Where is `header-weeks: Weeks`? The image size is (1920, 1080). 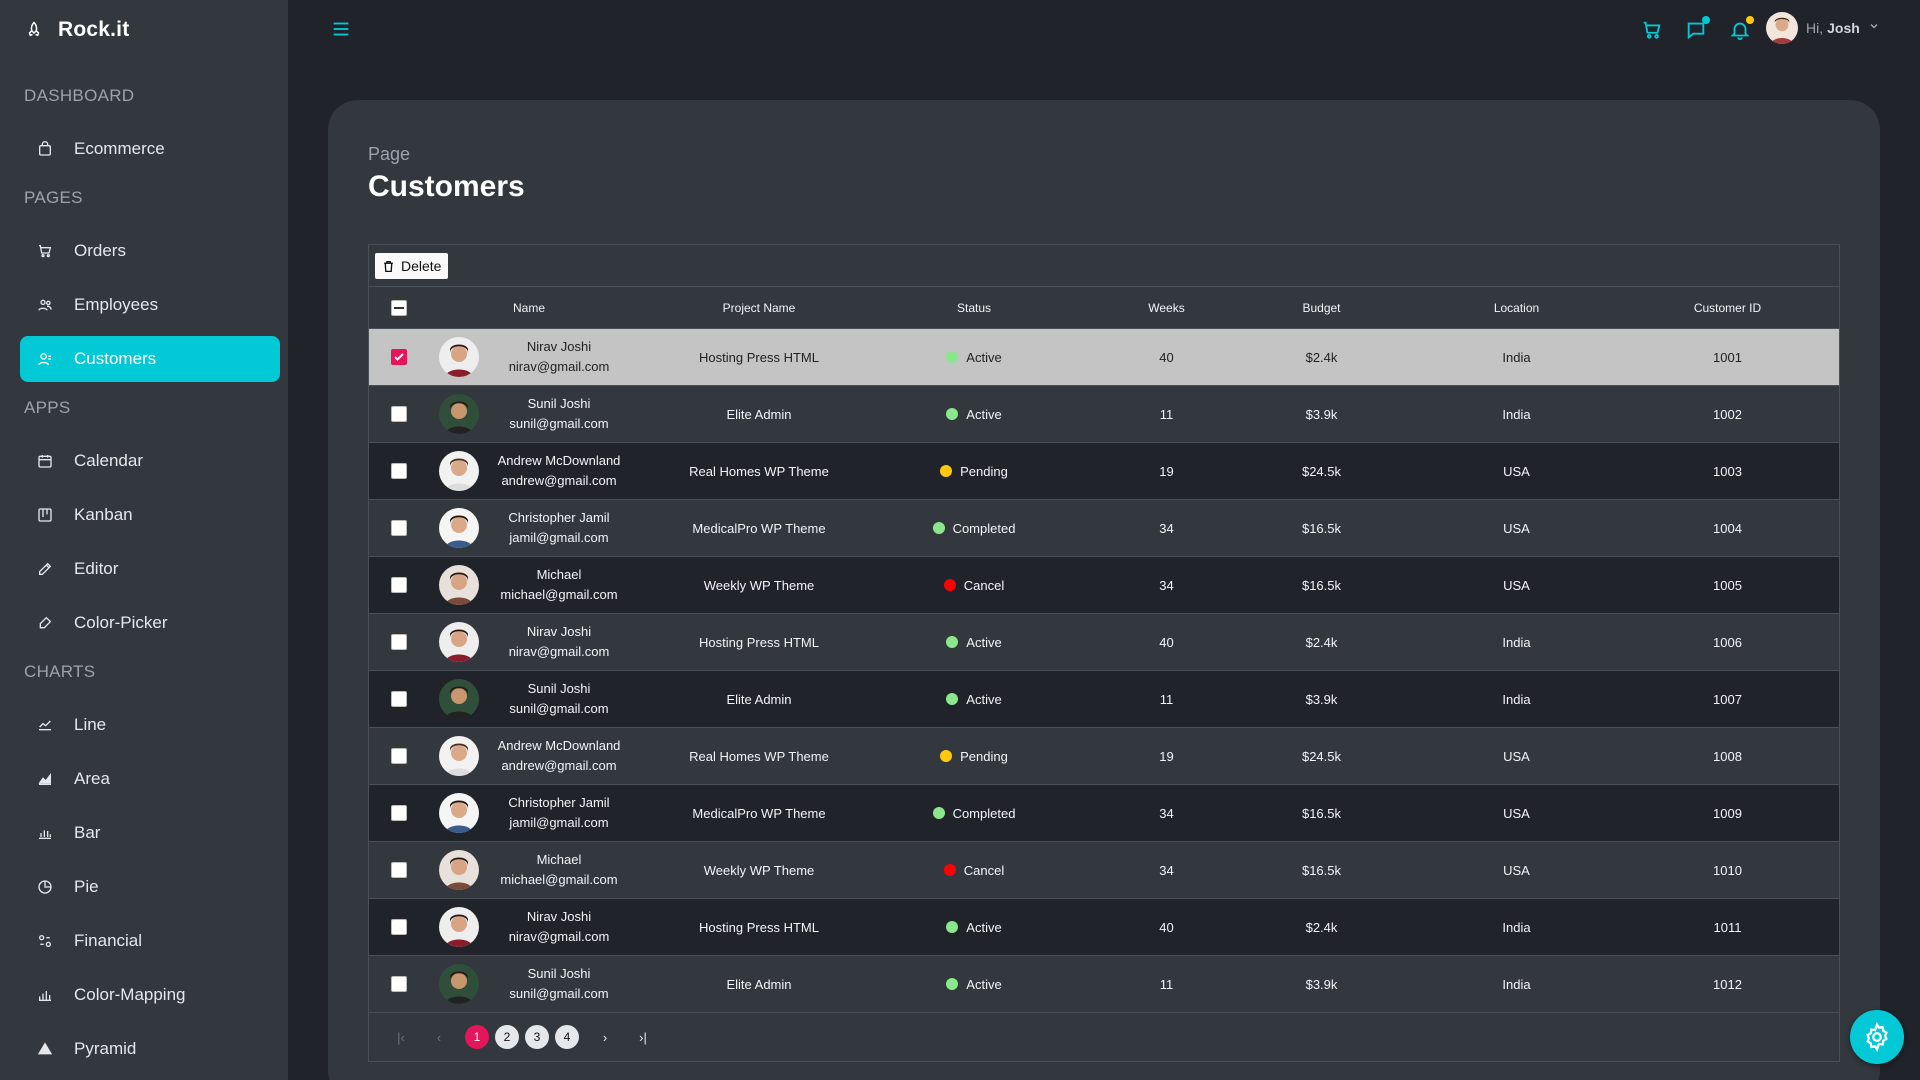 header-weeks: Weeks is located at coordinates (1166, 307).